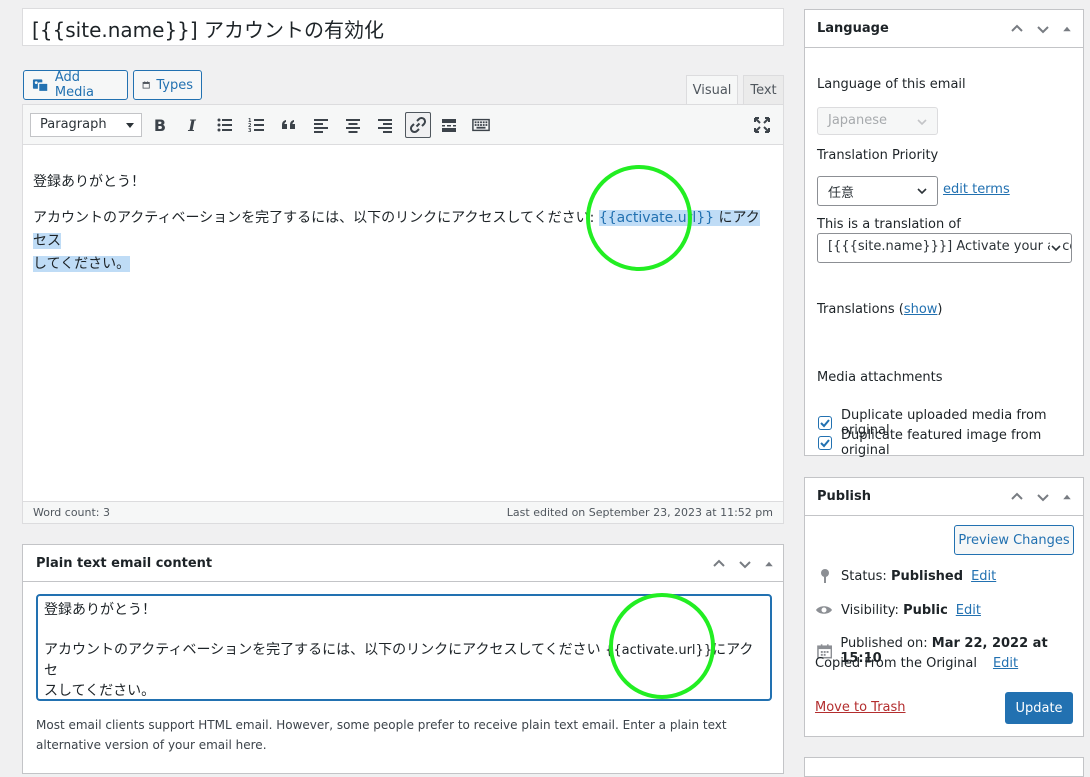 This screenshot has height=777, width=1090. I want to click on align-center-button, so click(353, 125).